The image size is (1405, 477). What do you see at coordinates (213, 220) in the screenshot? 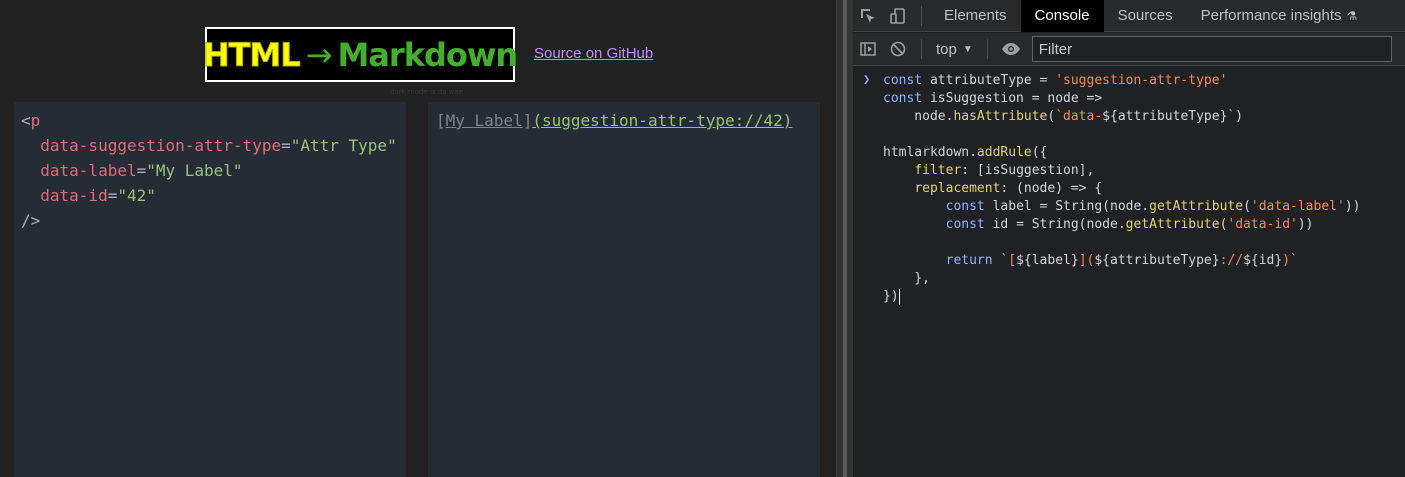
I see `input-code-line: />` at bounding box center [213, 220].